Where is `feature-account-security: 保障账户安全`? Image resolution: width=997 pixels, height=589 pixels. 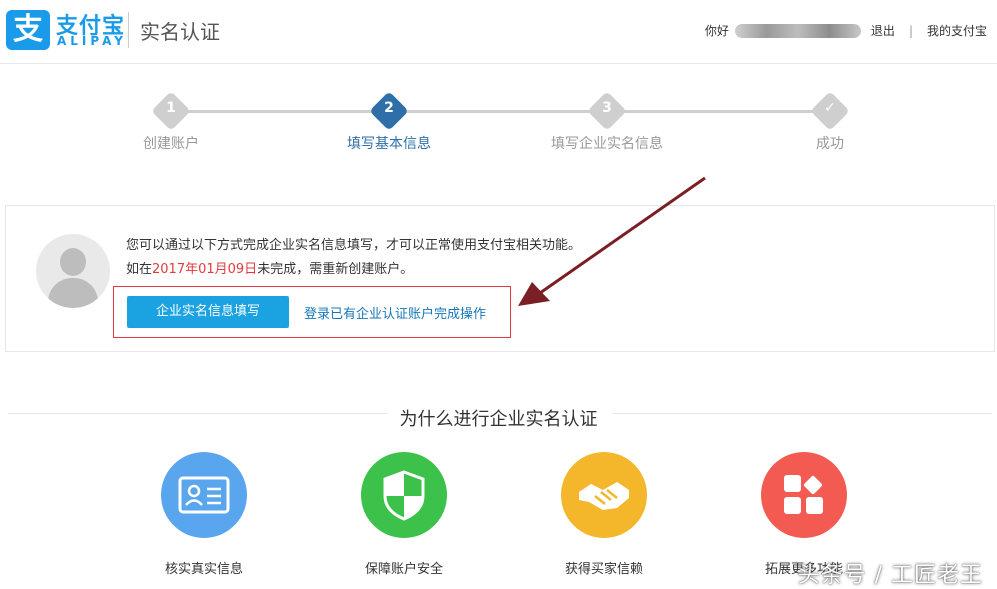
feature-account-security: 保障账户安全 is located at coordinates (404, 514).